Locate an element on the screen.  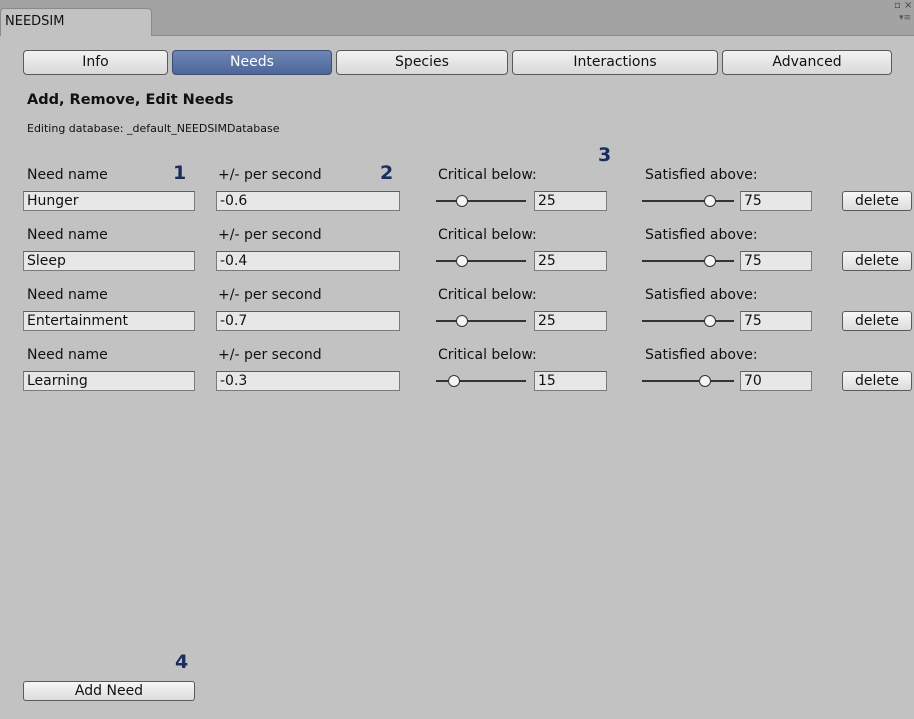
critical-value-field: 15 is located at coordinates (570, 381).